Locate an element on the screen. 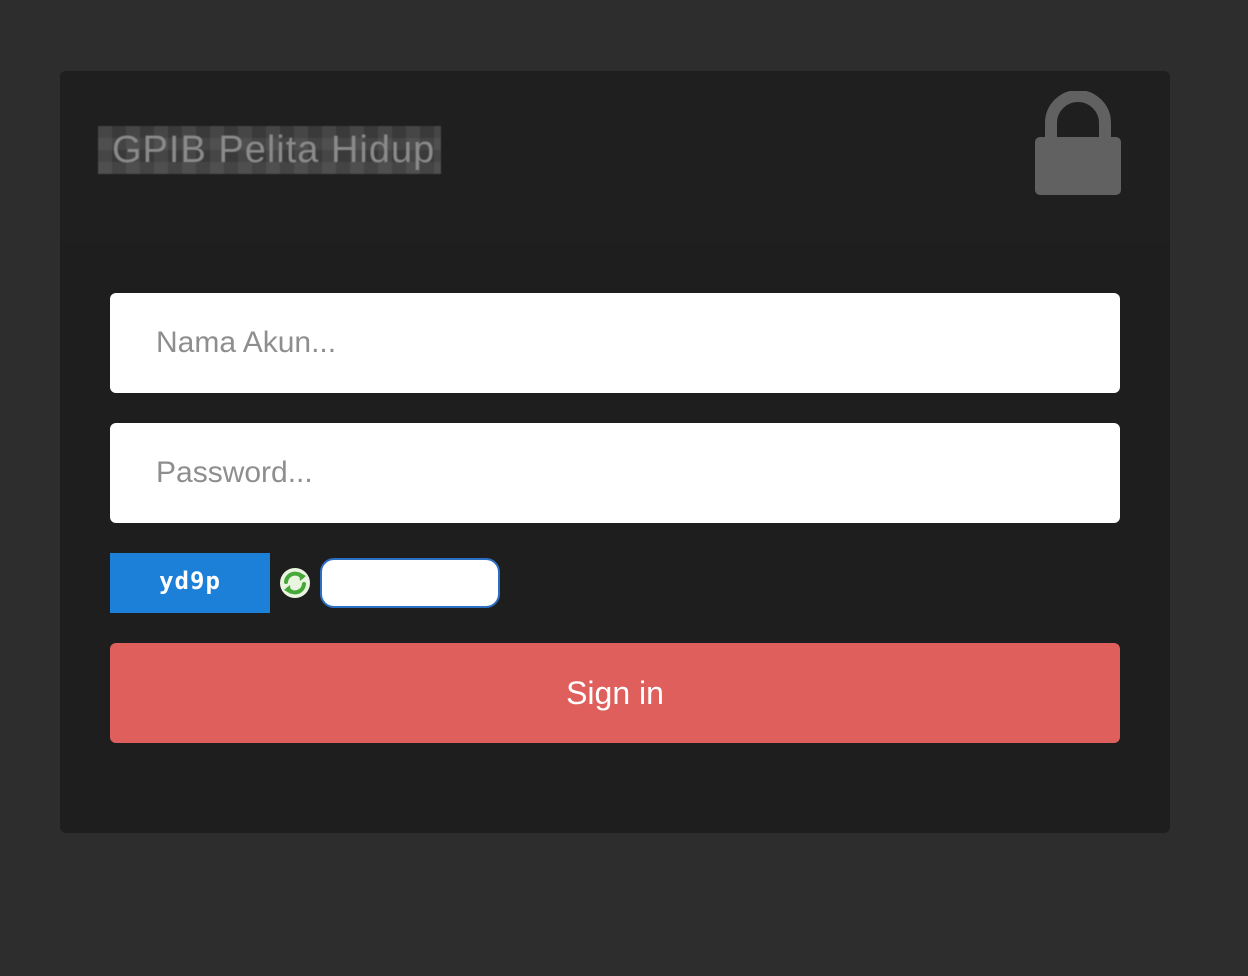  refresh-icon is located at coordinates (295, 583).